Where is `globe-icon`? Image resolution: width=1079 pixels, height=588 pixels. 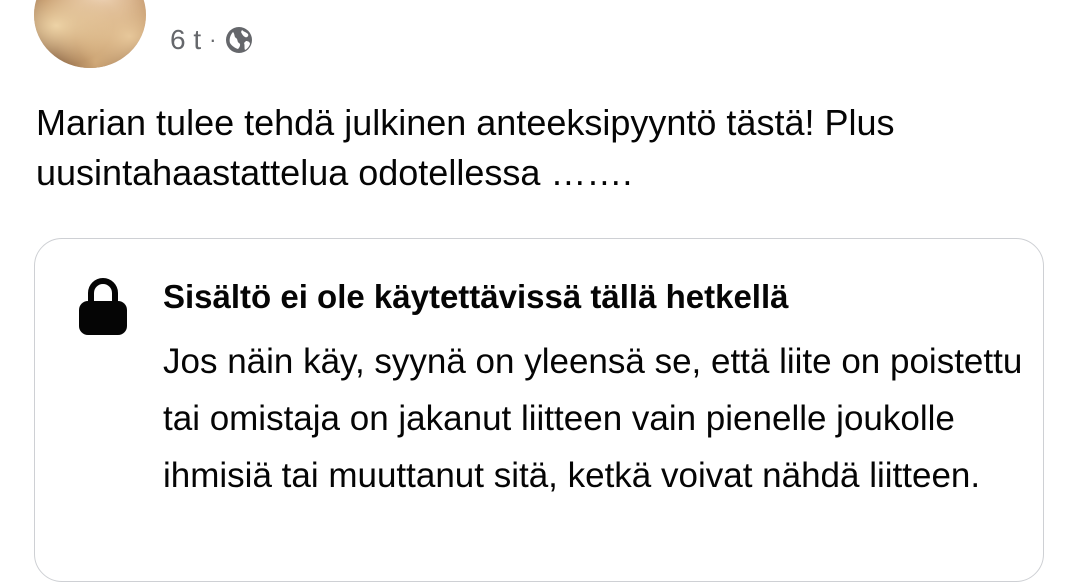 globe-icon is located at coordinates (239, 40).